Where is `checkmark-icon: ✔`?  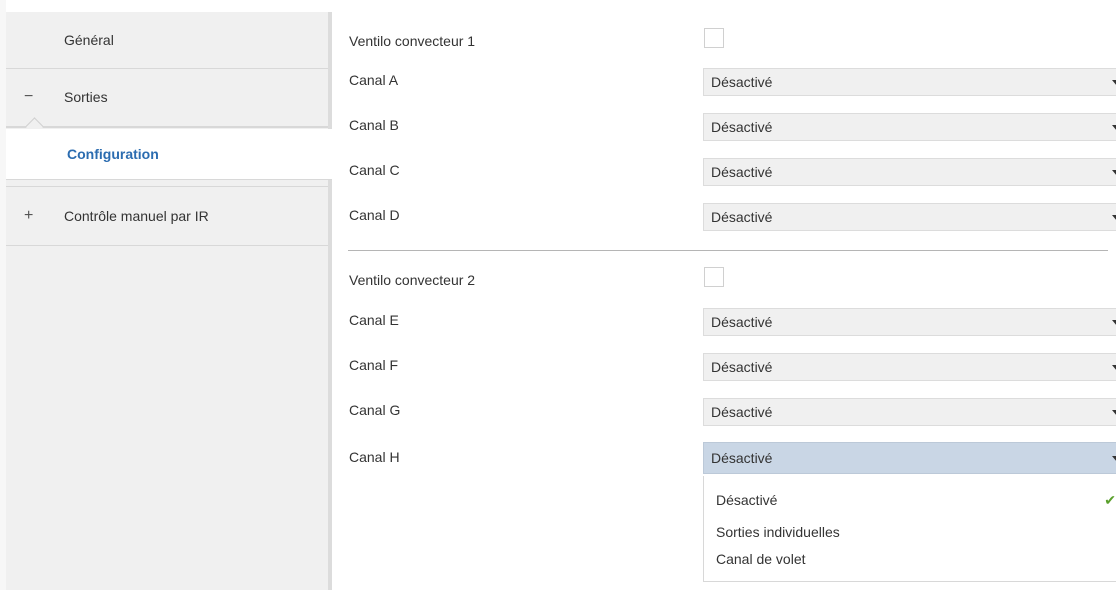
checkmark-icon: ✔ is located at coordinates (1110, 500).